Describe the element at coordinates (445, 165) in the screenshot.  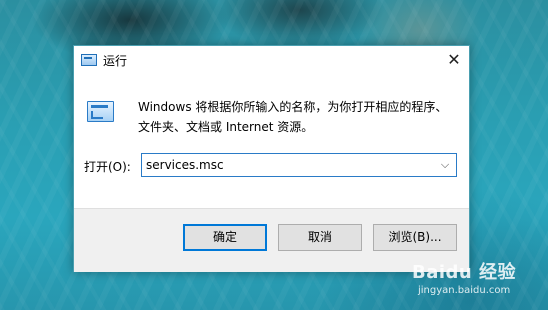
I see `chevron-down-icon: ⌵` at that location.